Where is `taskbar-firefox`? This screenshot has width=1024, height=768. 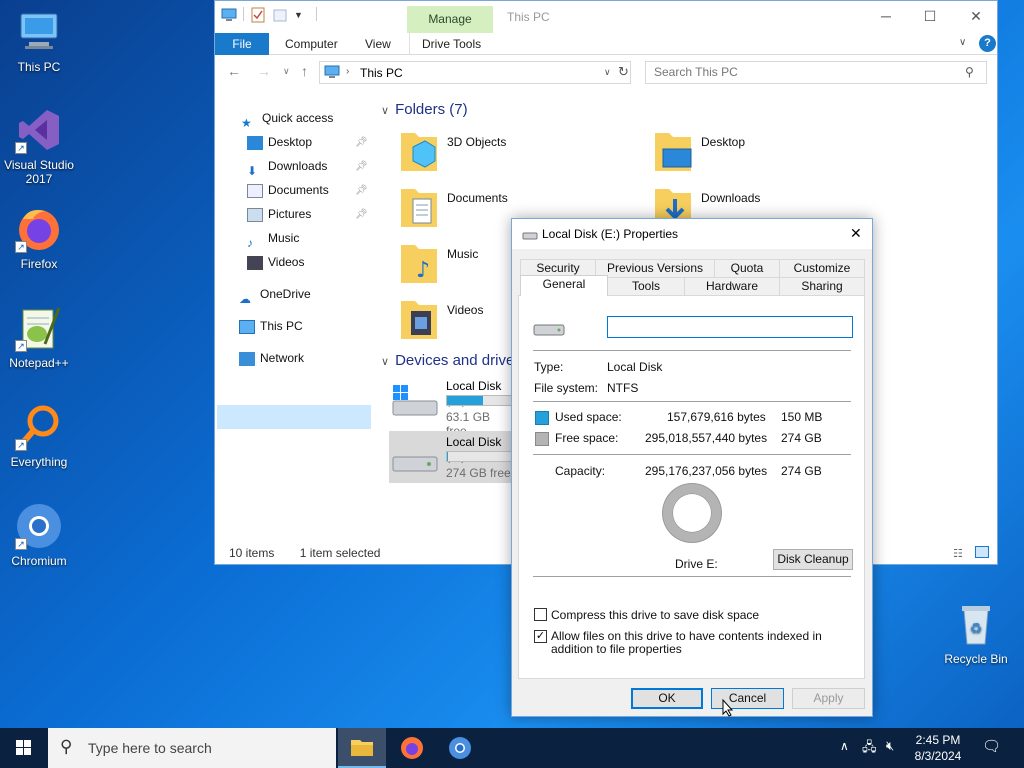 taskbar-firefox is located at coordinates (412, 748).